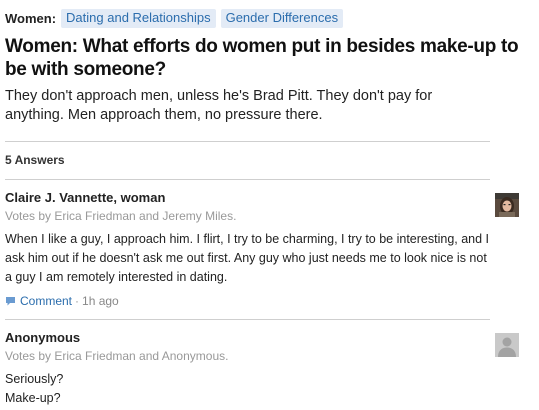  Describe the element at coordinates (43, 337) in the screenshot. I see `answer-author-name: Anonymous` at that location.